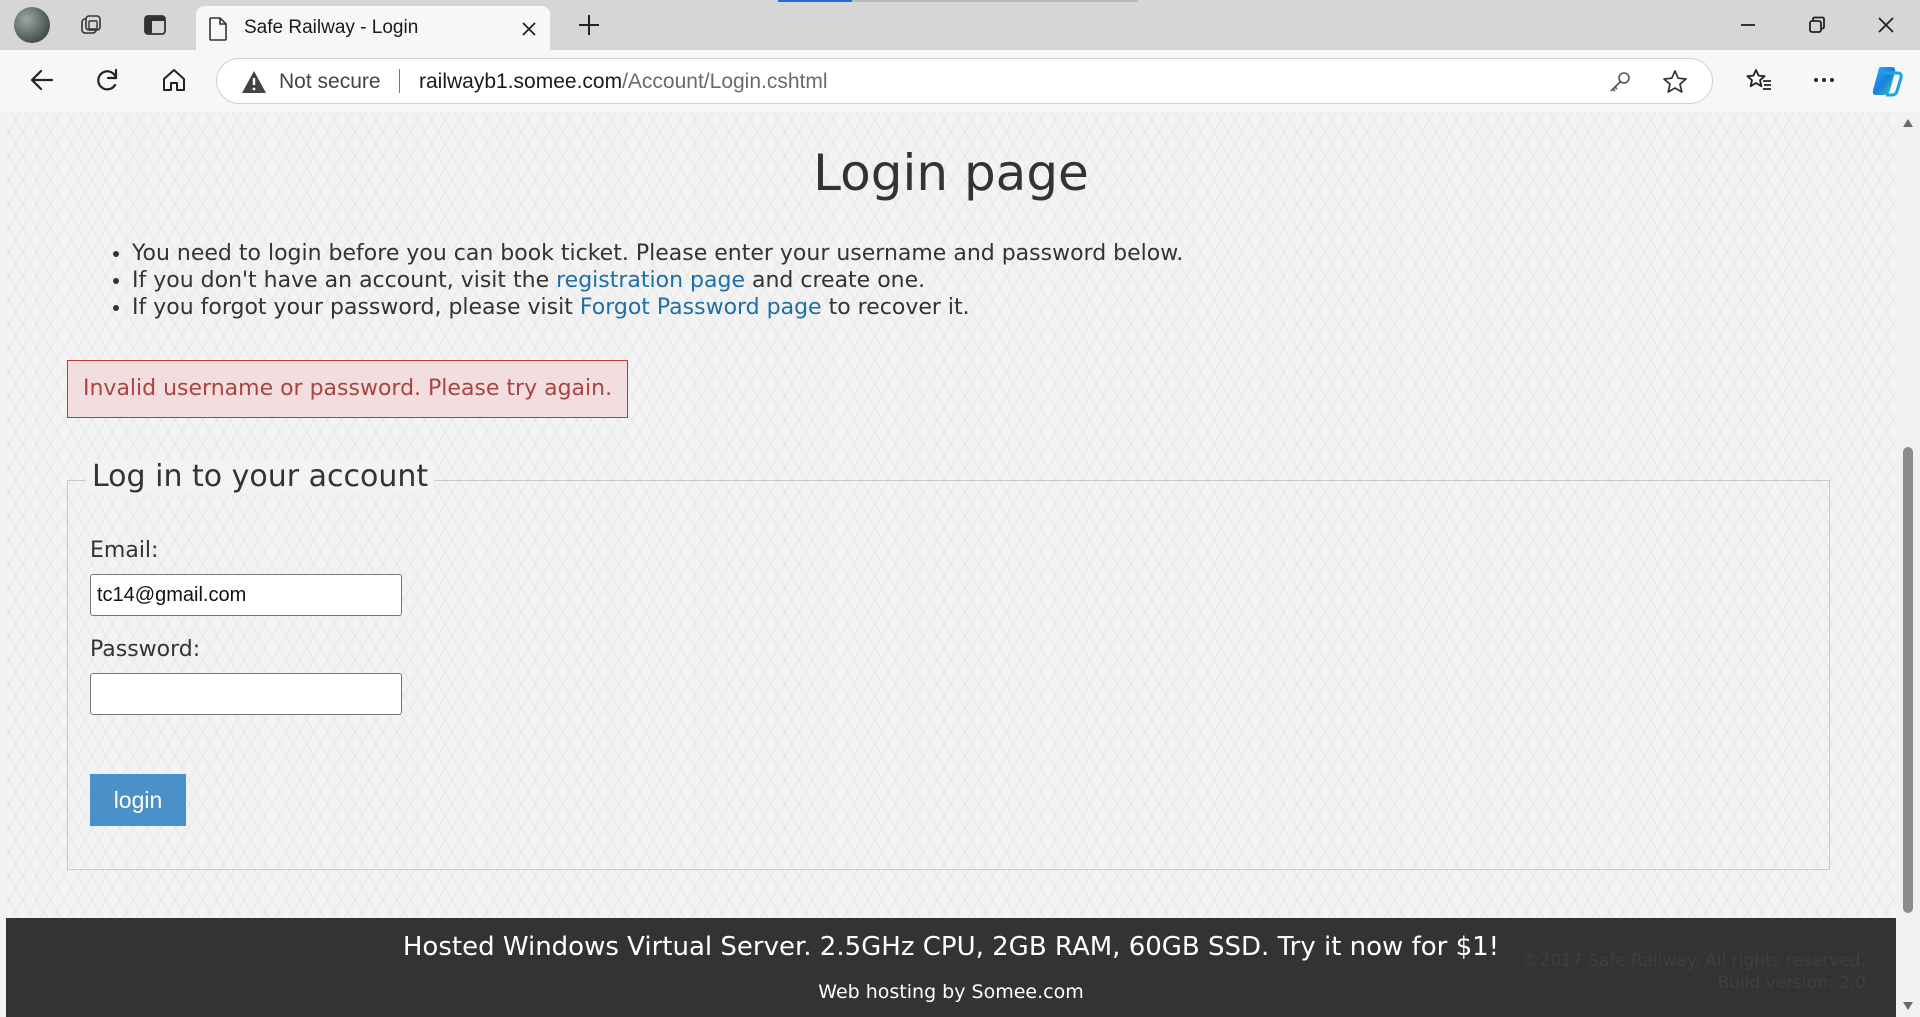 The width and height of the screenshot is (1920, 1017). What do you see at coordinates (529, 29) in the screenshot?
I see `close-icon` at bounding box center [529, 29].